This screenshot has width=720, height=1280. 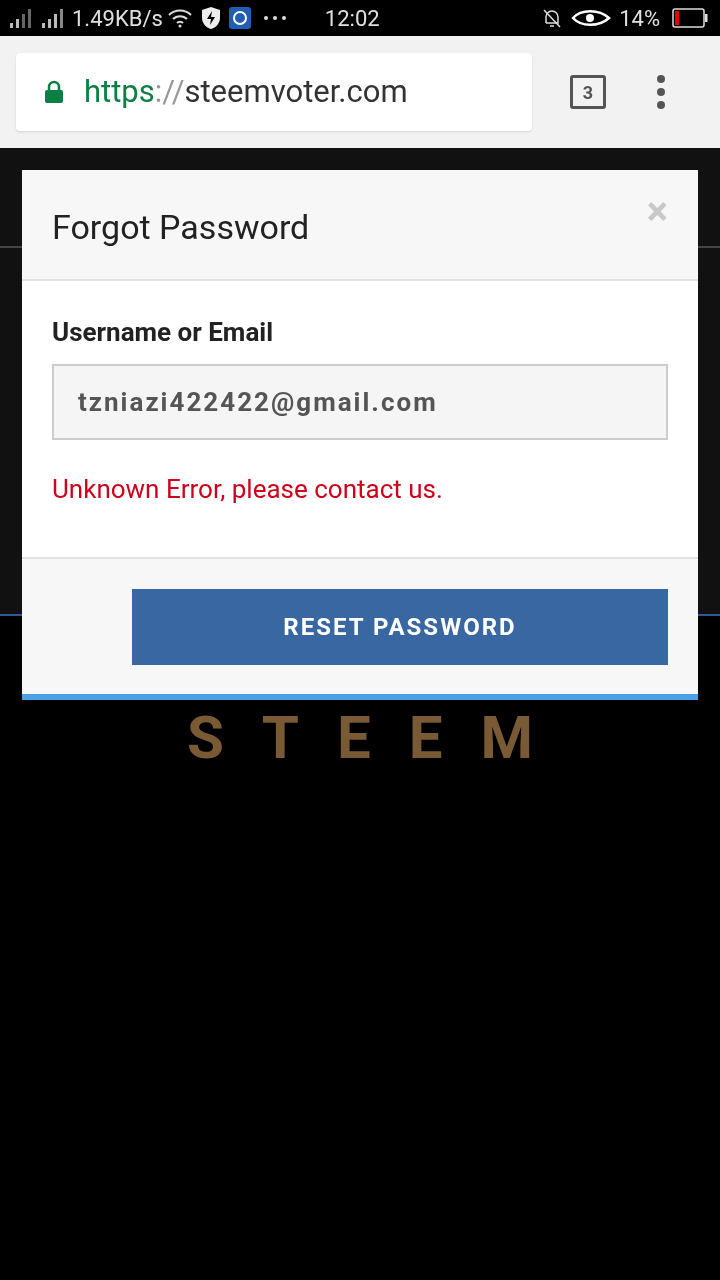 What do you see at coordinates (360, 402) in the screenshot?
I see `email-field: tzniazi422422@gmail.com` at bounding box center [360, 402].